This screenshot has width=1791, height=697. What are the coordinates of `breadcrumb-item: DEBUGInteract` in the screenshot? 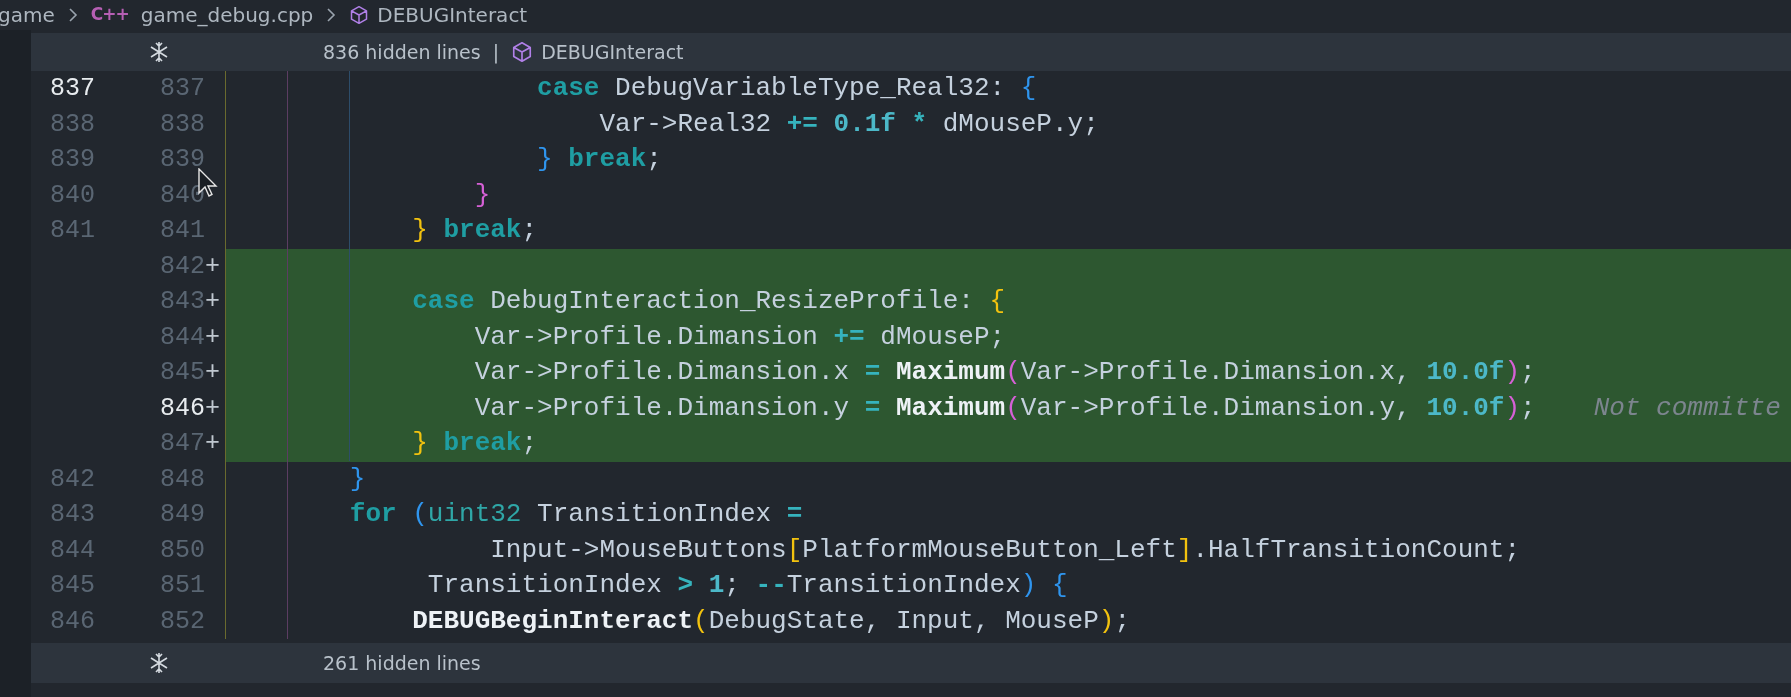 It's located at (452, 15).